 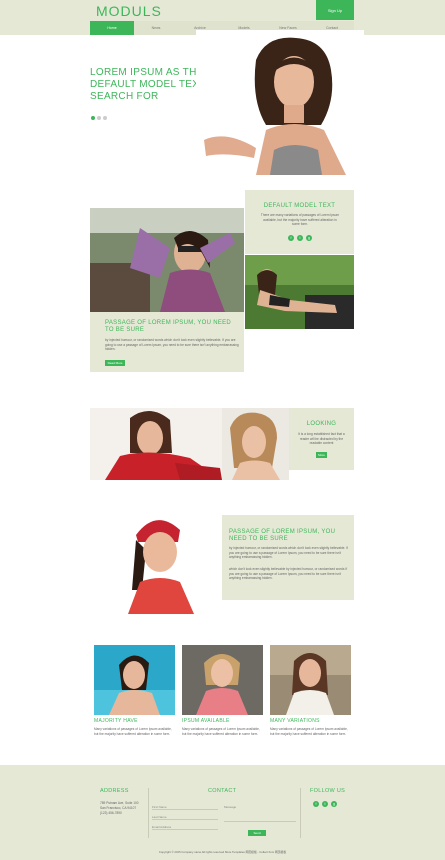 I want to click on hero-model-image, so click(x=280, y=102).